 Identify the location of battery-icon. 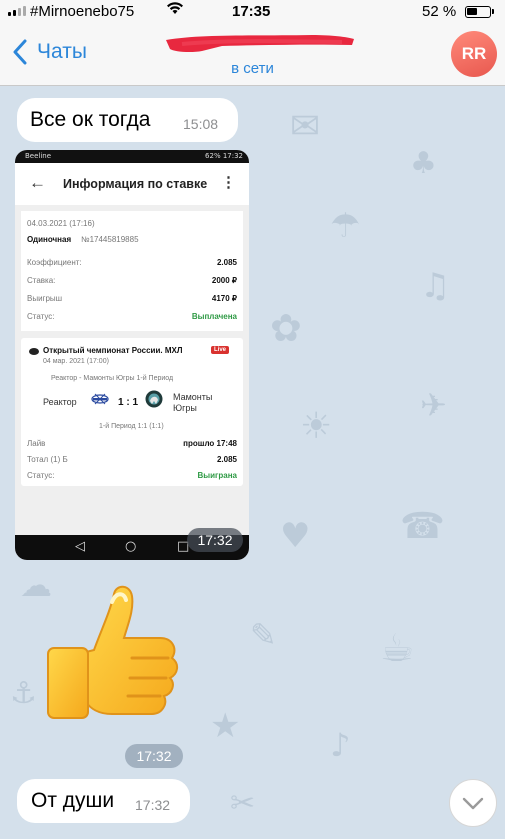
(478, 12).